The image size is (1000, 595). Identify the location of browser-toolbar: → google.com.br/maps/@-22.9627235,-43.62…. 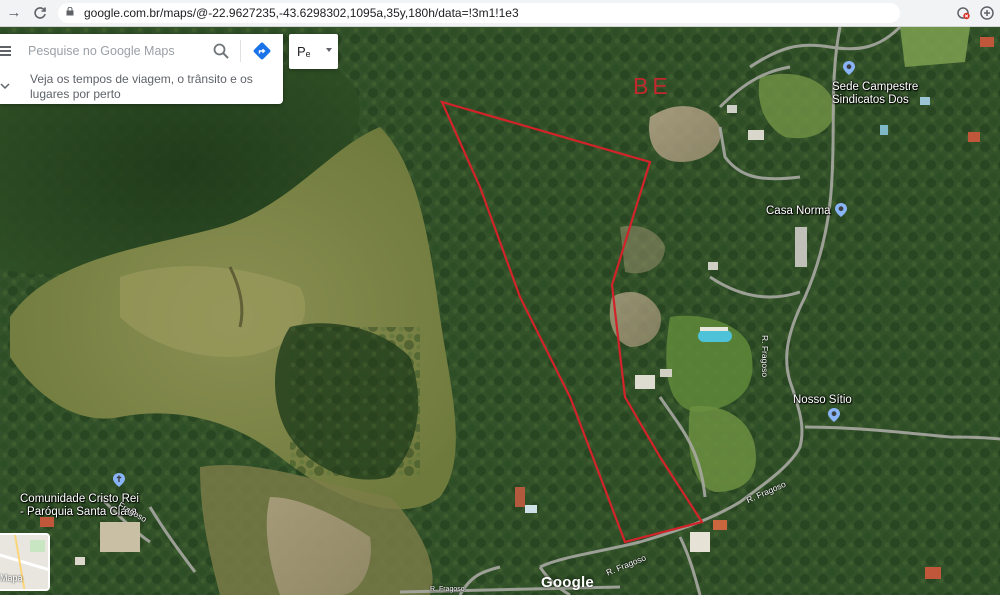
(500, 13).